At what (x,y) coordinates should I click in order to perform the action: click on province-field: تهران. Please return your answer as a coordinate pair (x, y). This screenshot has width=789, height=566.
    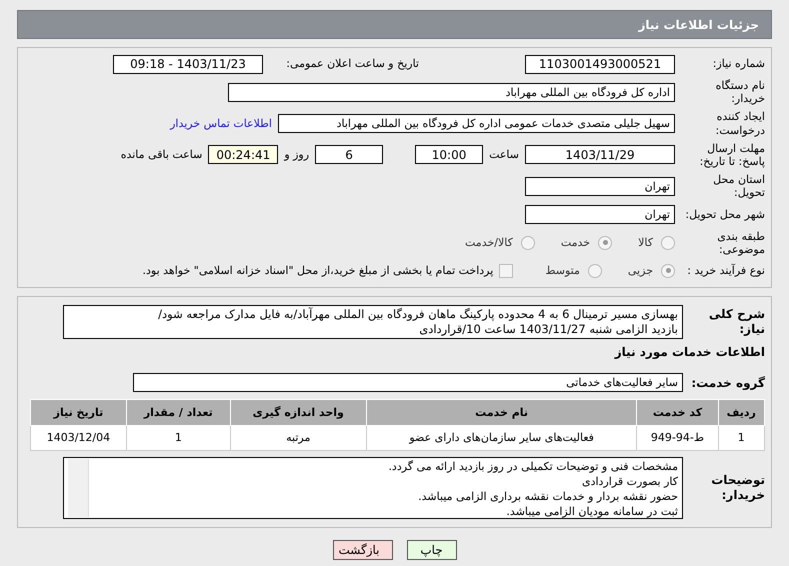
    Looking at the image, I should click on (600, 186).